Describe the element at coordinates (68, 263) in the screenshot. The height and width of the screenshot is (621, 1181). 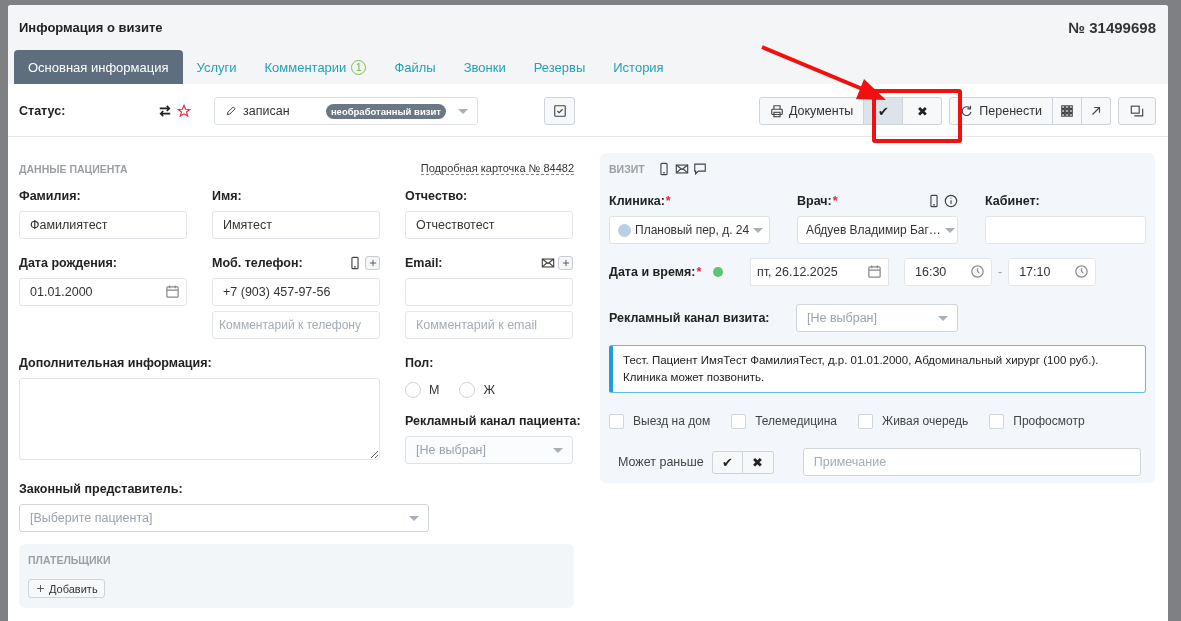
I see `field-label: Дата рождения:` at that location.